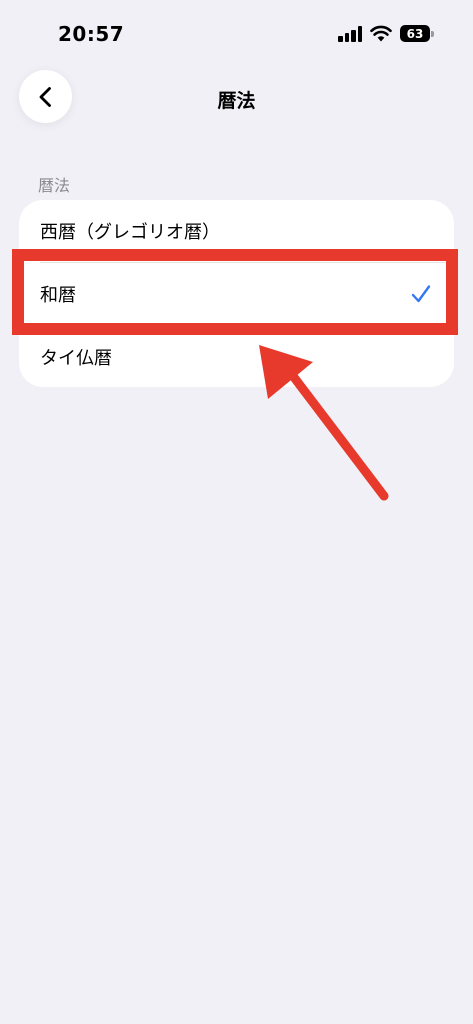  What do you see at coordinates (350, 34) in the screenshot?
I see `signal-icon` at bounding box center [350, 34].